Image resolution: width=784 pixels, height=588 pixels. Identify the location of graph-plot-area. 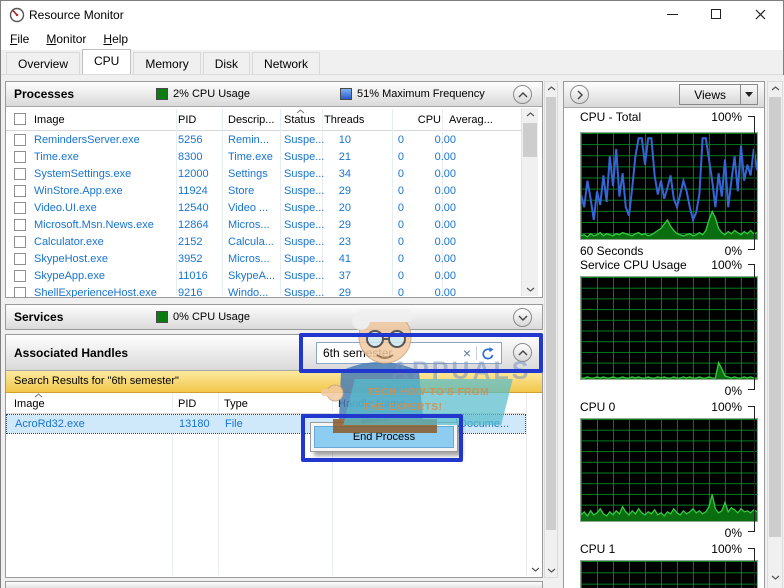
(669, 574).